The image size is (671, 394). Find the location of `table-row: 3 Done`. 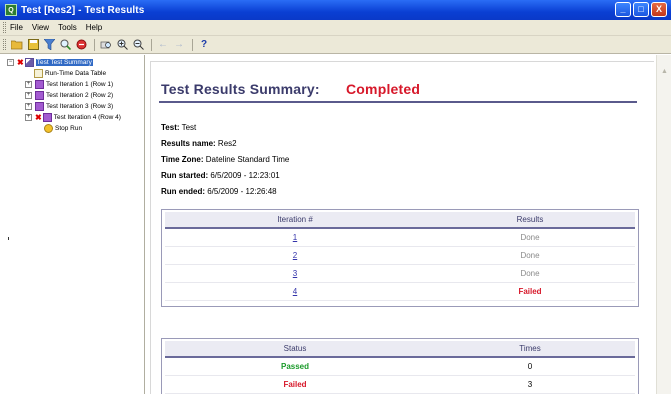

table-row: 3 Done is located at coordinates (400, 273).